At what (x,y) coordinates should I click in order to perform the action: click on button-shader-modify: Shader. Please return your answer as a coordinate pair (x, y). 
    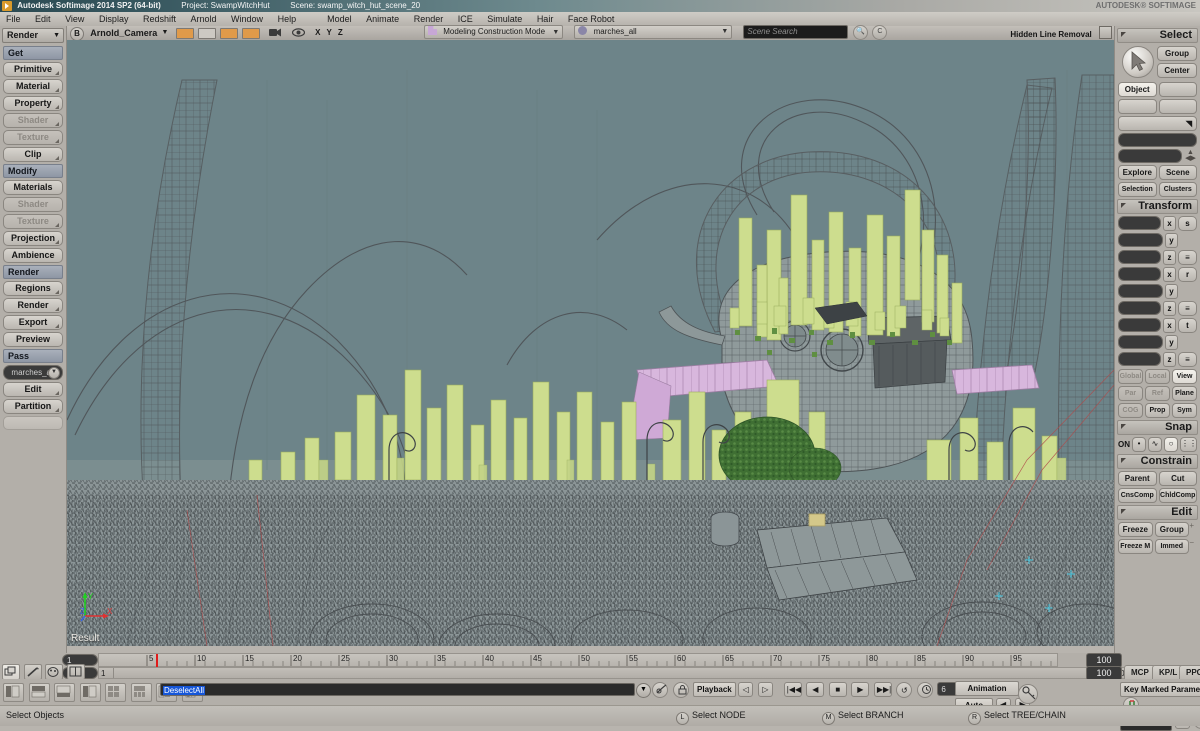
    Looking at the image, I should click on (33, 204).